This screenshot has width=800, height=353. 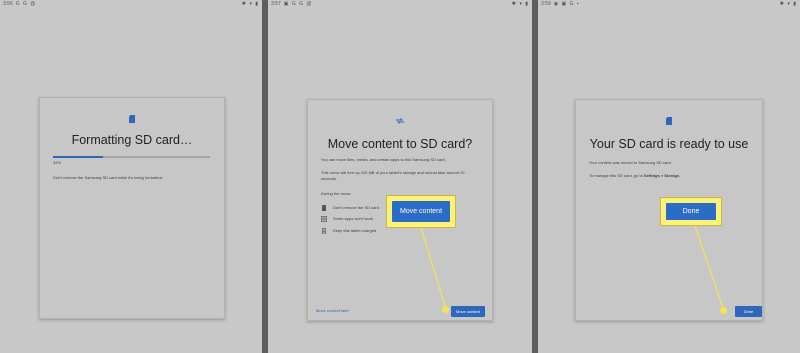 What do you see at coordinates (662, 175) in the screenshot?
I see `settings-storage-path: Settings > Storage.` at bounding box center [662, 175].